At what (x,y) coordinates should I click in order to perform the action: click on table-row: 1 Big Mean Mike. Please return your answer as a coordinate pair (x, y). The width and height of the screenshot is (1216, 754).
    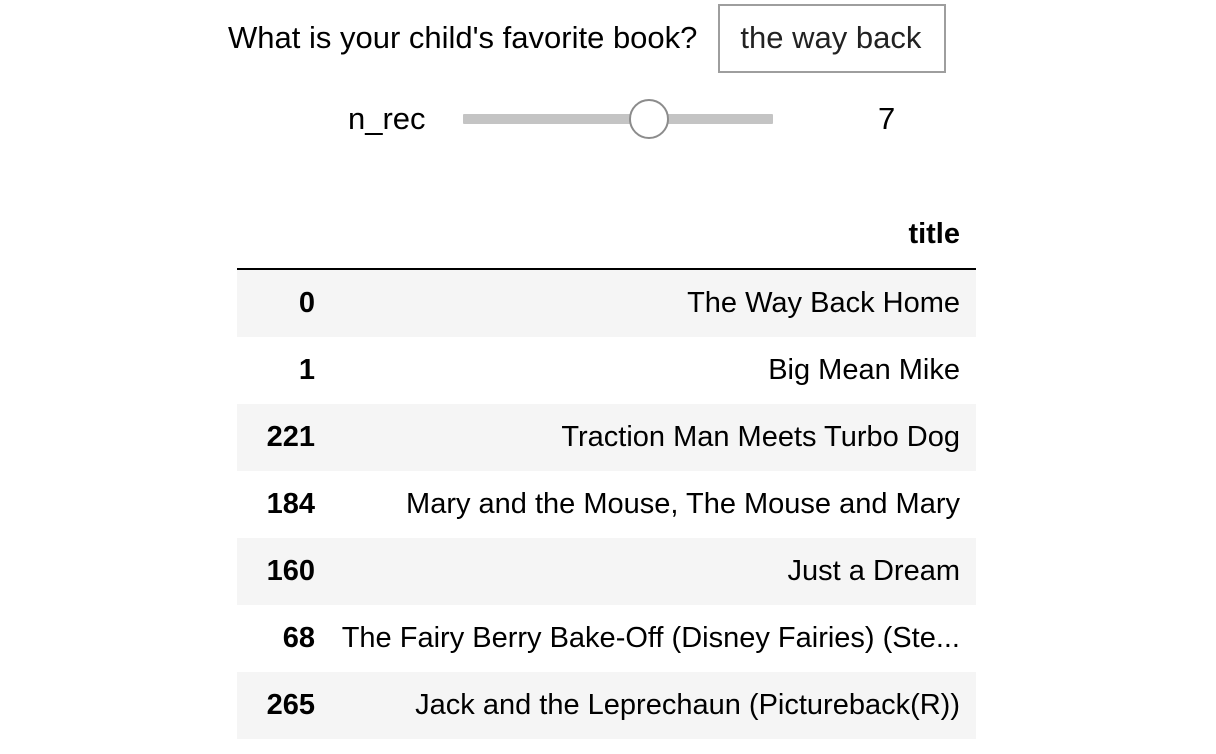
    Looking at the image, I should click on (606, 370).